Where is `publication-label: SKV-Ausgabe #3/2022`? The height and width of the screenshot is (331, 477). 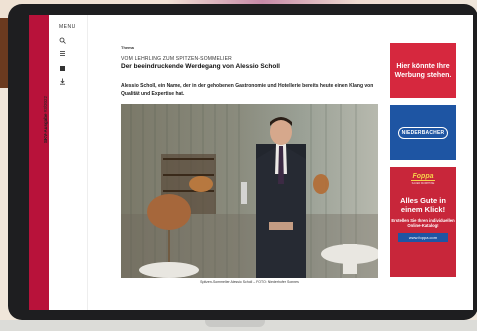 publication-label: SKV-Ausgabe #3/2022 is located at coordinates (45, 119).